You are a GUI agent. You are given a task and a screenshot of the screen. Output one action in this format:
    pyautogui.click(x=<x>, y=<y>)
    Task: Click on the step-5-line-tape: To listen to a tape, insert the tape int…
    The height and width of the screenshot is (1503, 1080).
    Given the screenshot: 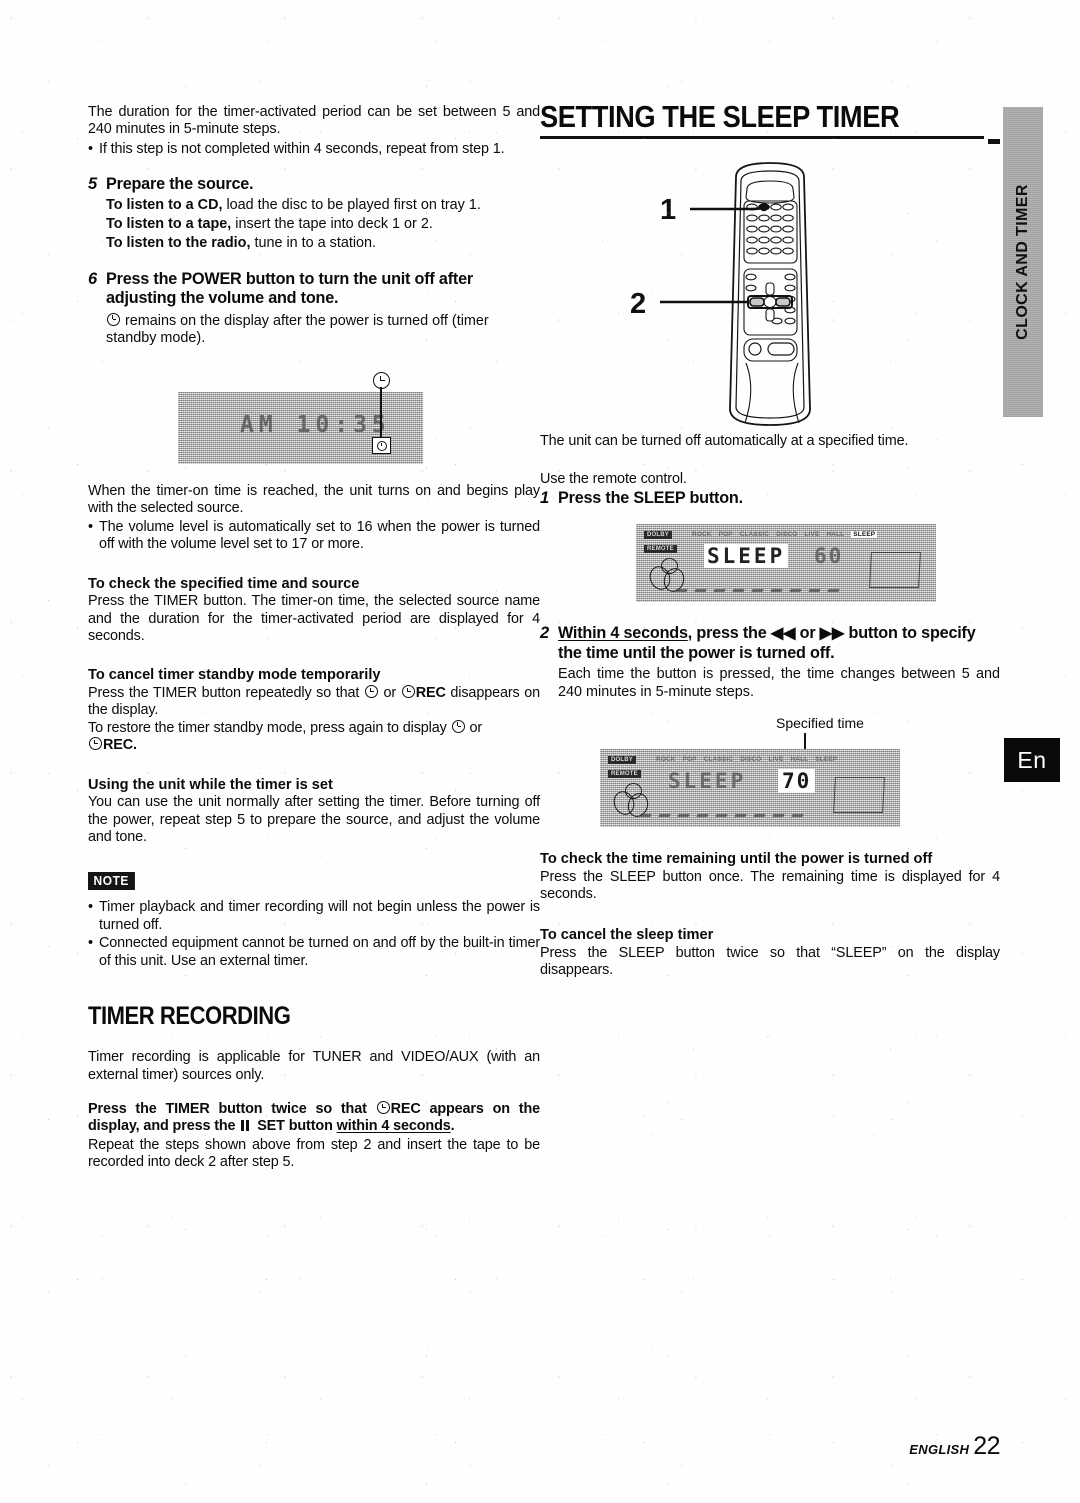 What is the action you would take?
    pyautogui.click(x=323, y=224)
    